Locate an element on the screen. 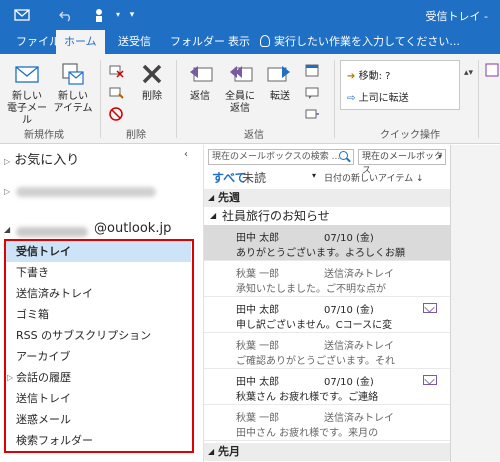 This screenshot has height=462, width=500. undo-icon is located at coordinates (66, 15).